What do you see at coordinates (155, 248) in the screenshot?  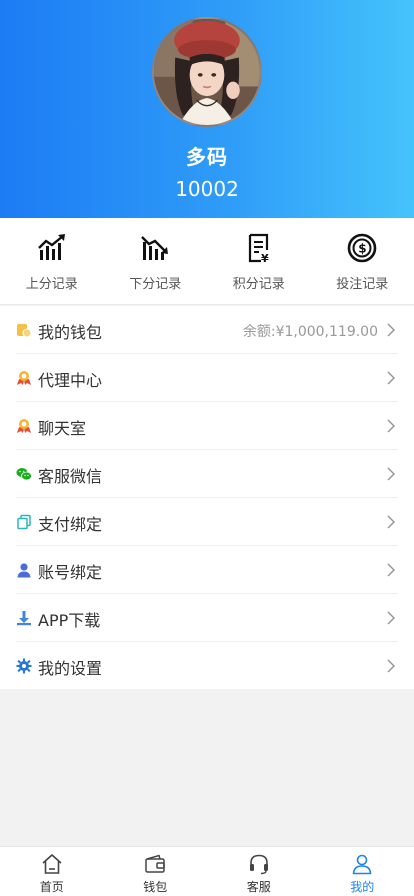 I see `chart-down-icon` at bounding box center [155, 248].